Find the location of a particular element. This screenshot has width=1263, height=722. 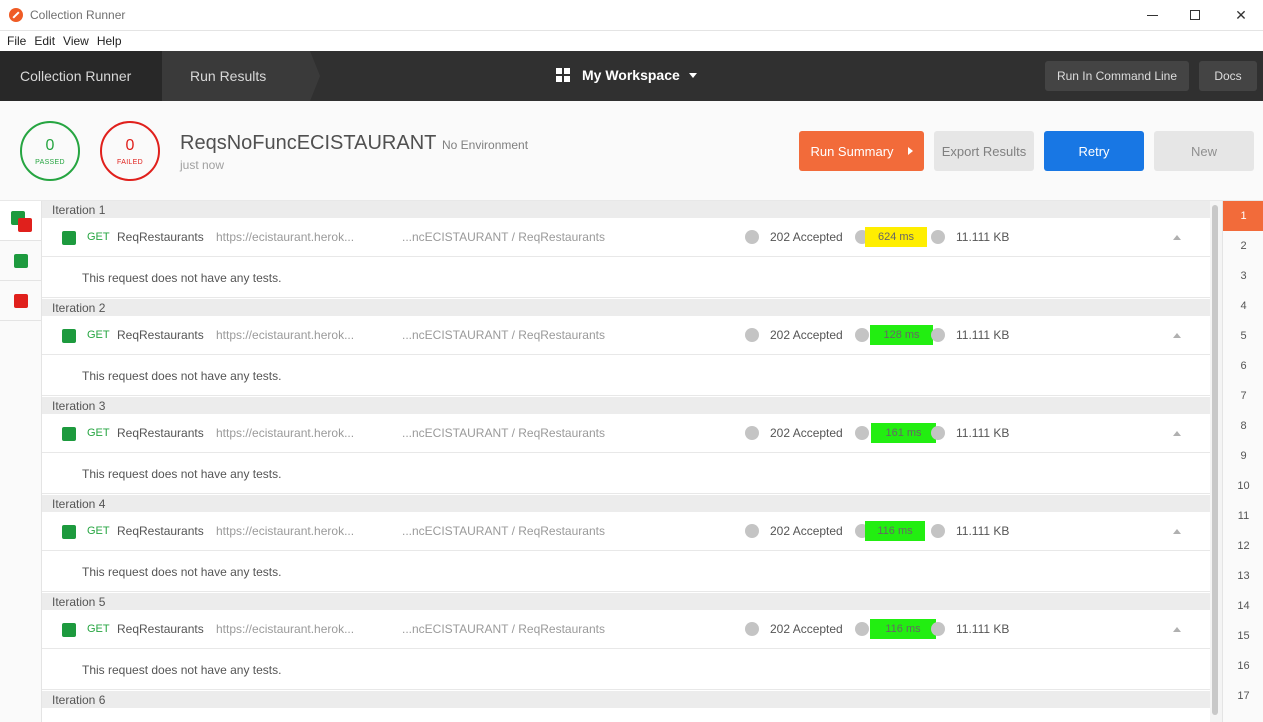

filter-passed is located at coordinates (20, 261).